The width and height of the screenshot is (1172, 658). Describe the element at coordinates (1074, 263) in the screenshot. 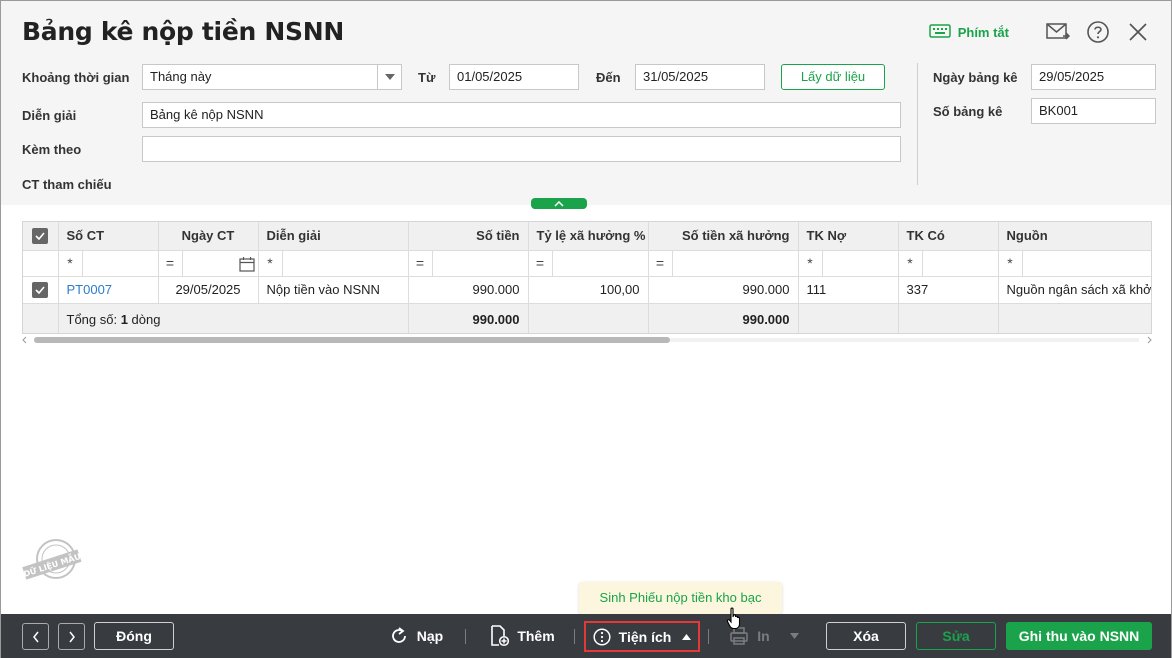

I see `filter-nguon: *` at that location.